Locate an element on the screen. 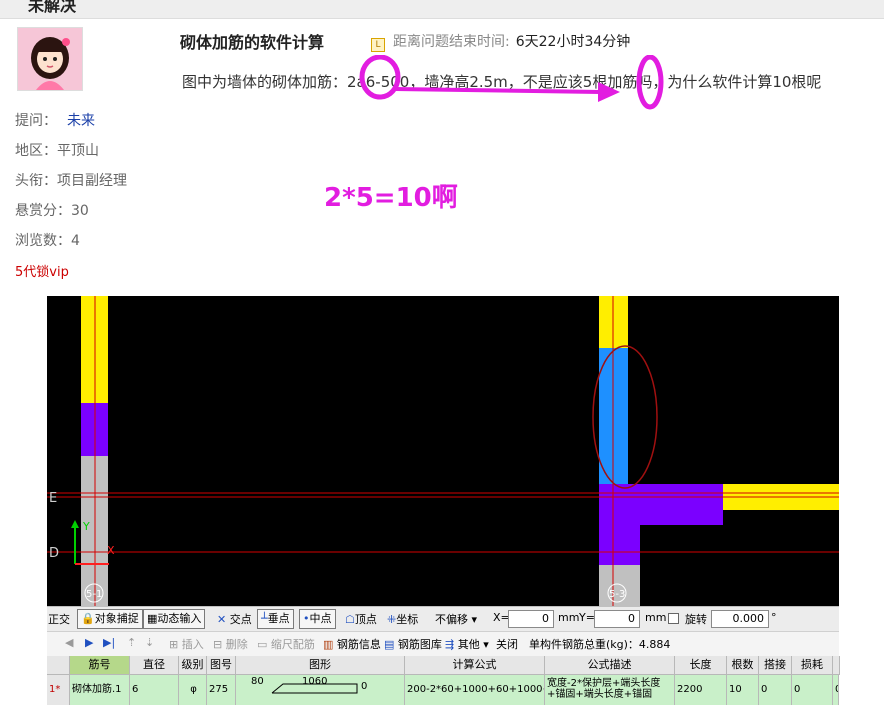 The height and width of the screenshot is (708, 884). intersect-icon: ✕ is located at coordinates (222, 619).